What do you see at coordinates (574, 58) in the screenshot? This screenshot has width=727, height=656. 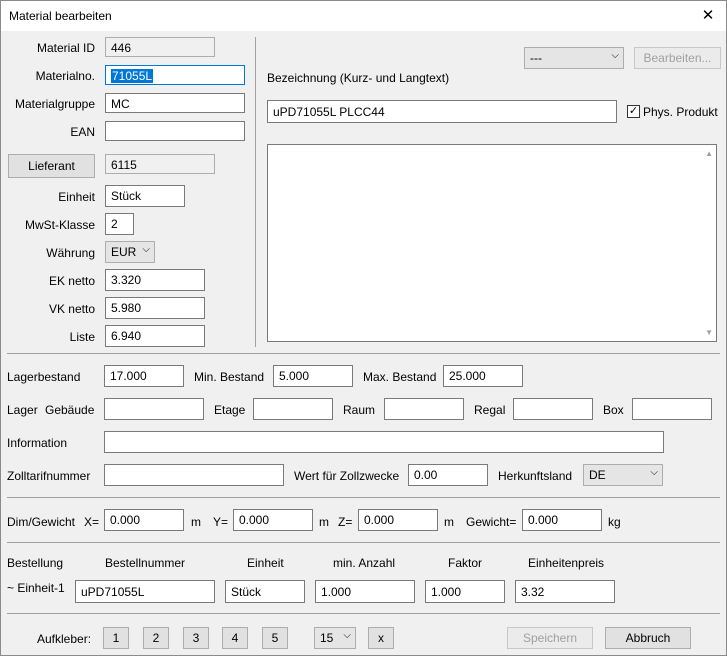 I see `text-select: --- ⌵` at bounding box center [574, 58].